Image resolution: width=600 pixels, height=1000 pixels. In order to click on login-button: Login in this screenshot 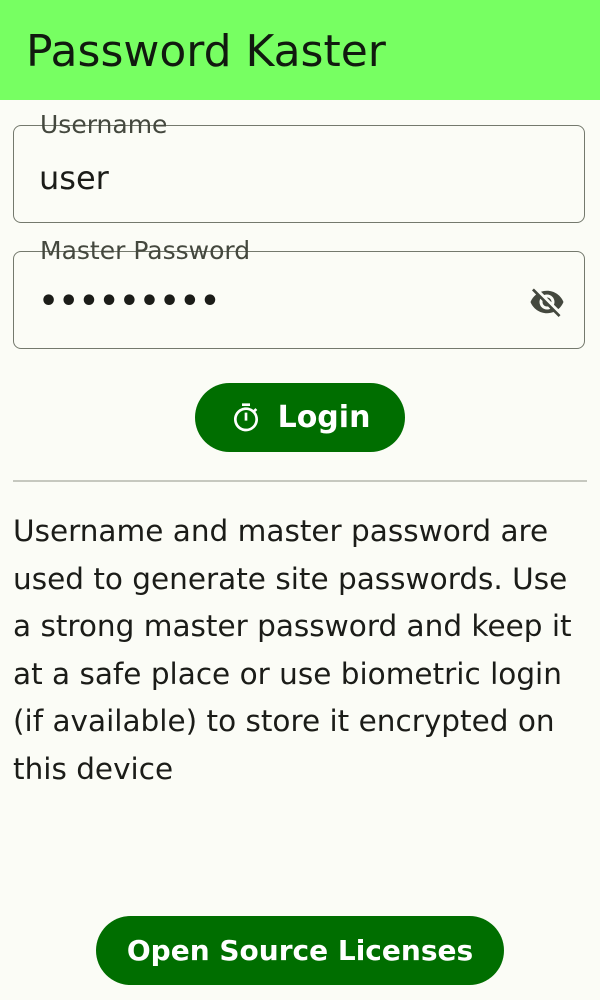, I will do `click(300, 417)`.